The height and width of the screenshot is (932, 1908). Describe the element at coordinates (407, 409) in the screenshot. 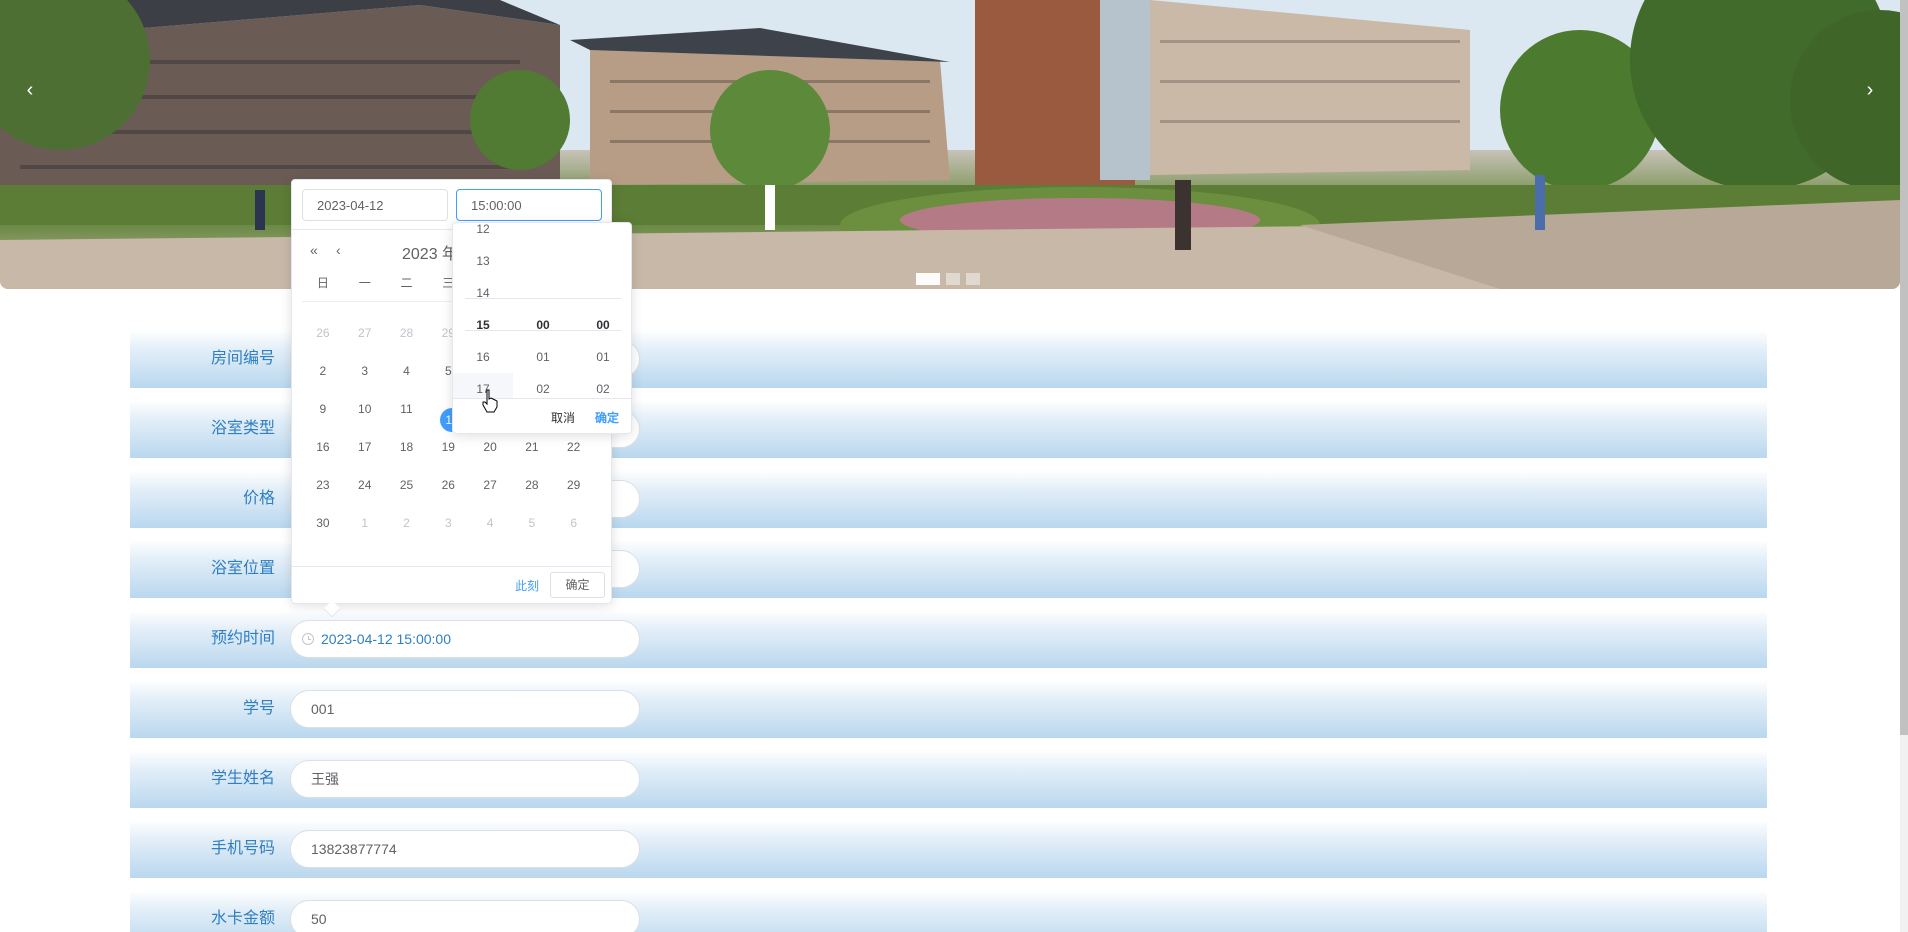

I see `calendar-day: 11` at that location.